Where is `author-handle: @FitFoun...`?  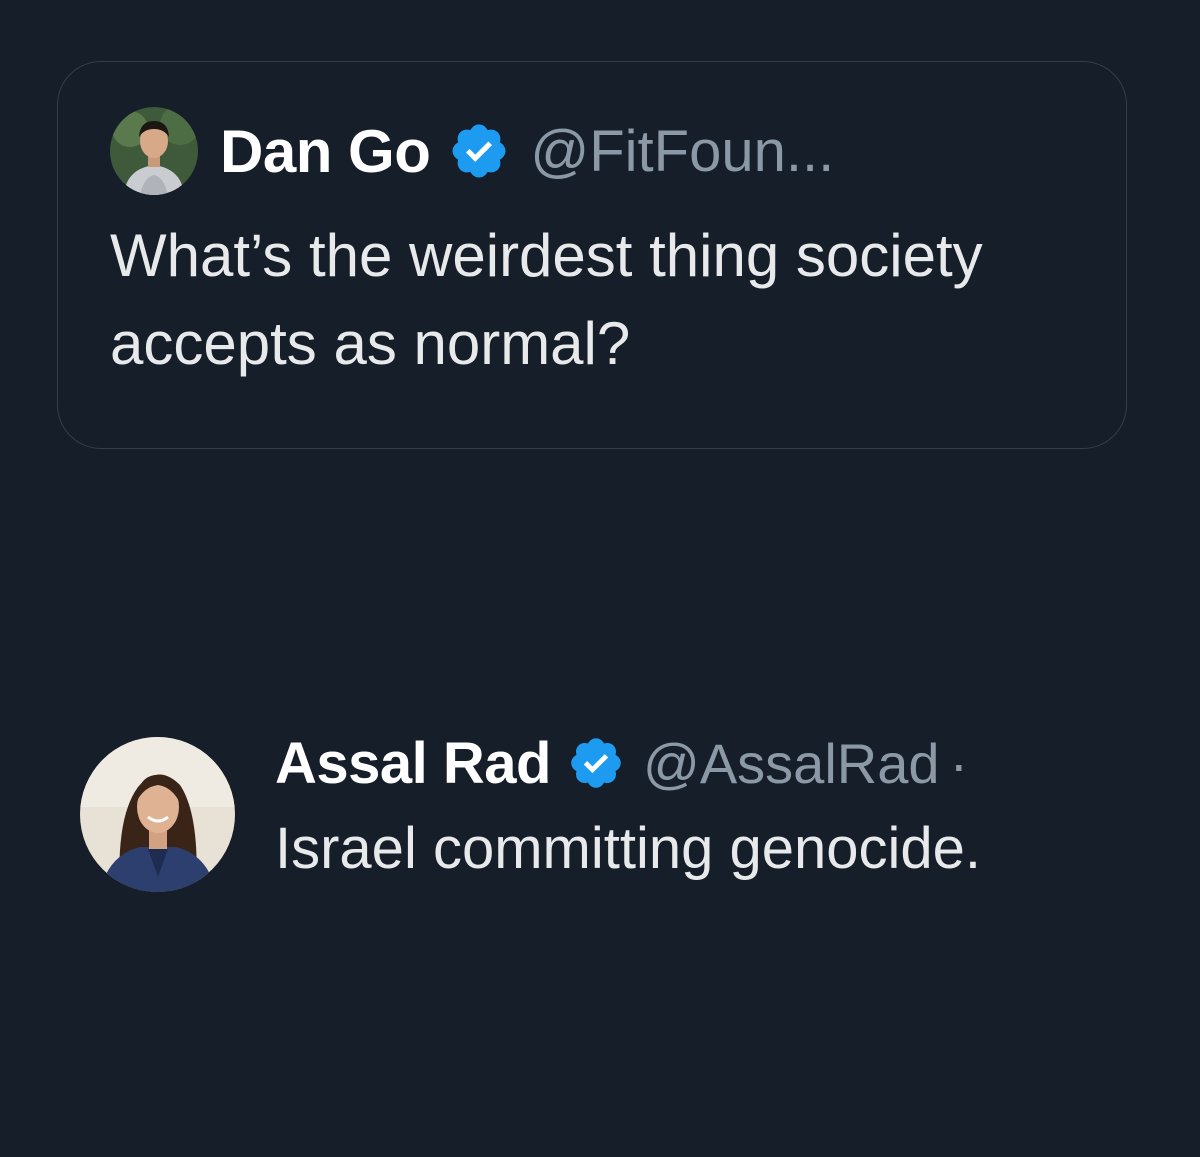
author-handle: @FitFoun... is located at coordinates (682, 151).